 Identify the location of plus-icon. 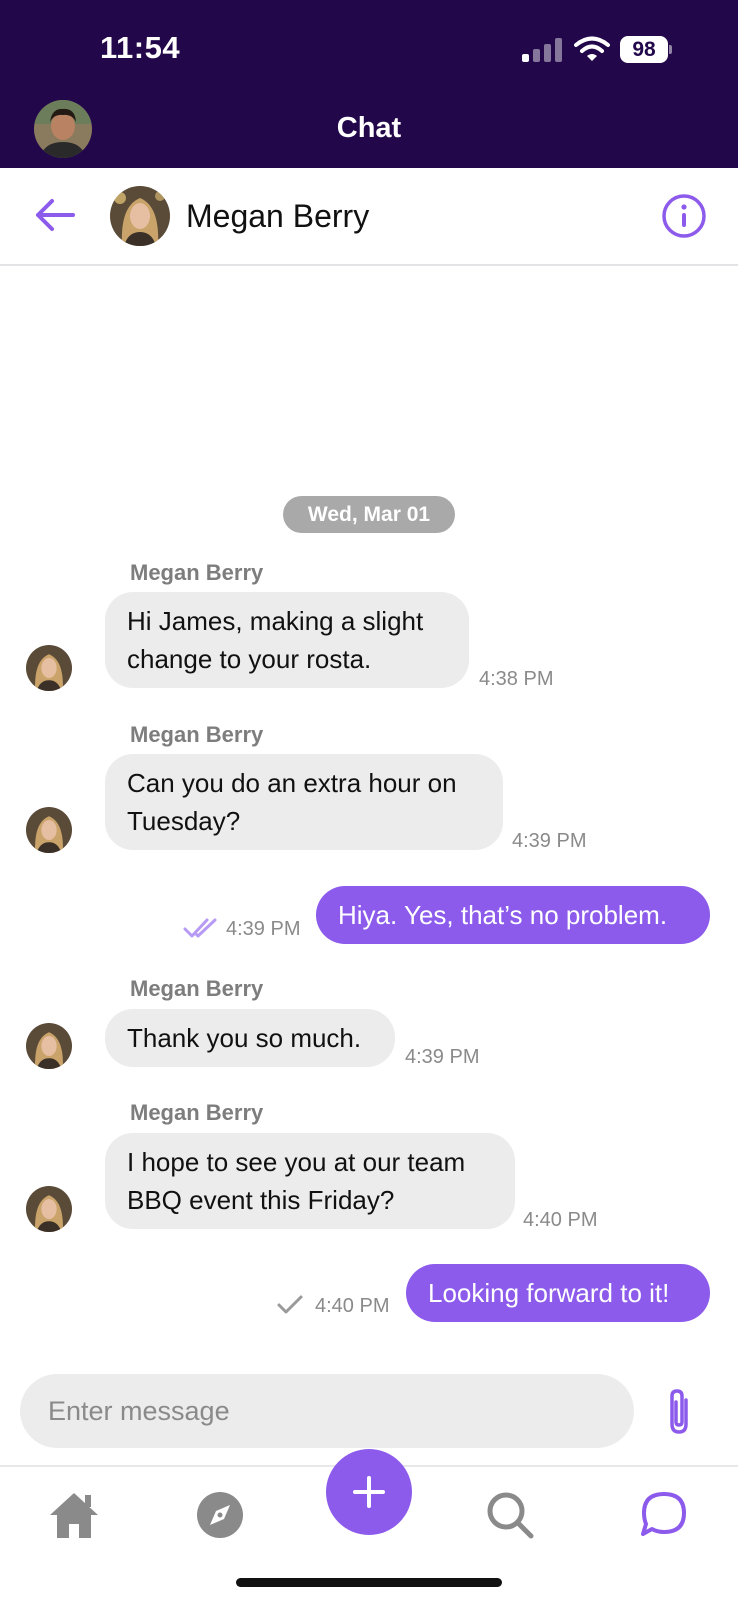
(369, 1492).